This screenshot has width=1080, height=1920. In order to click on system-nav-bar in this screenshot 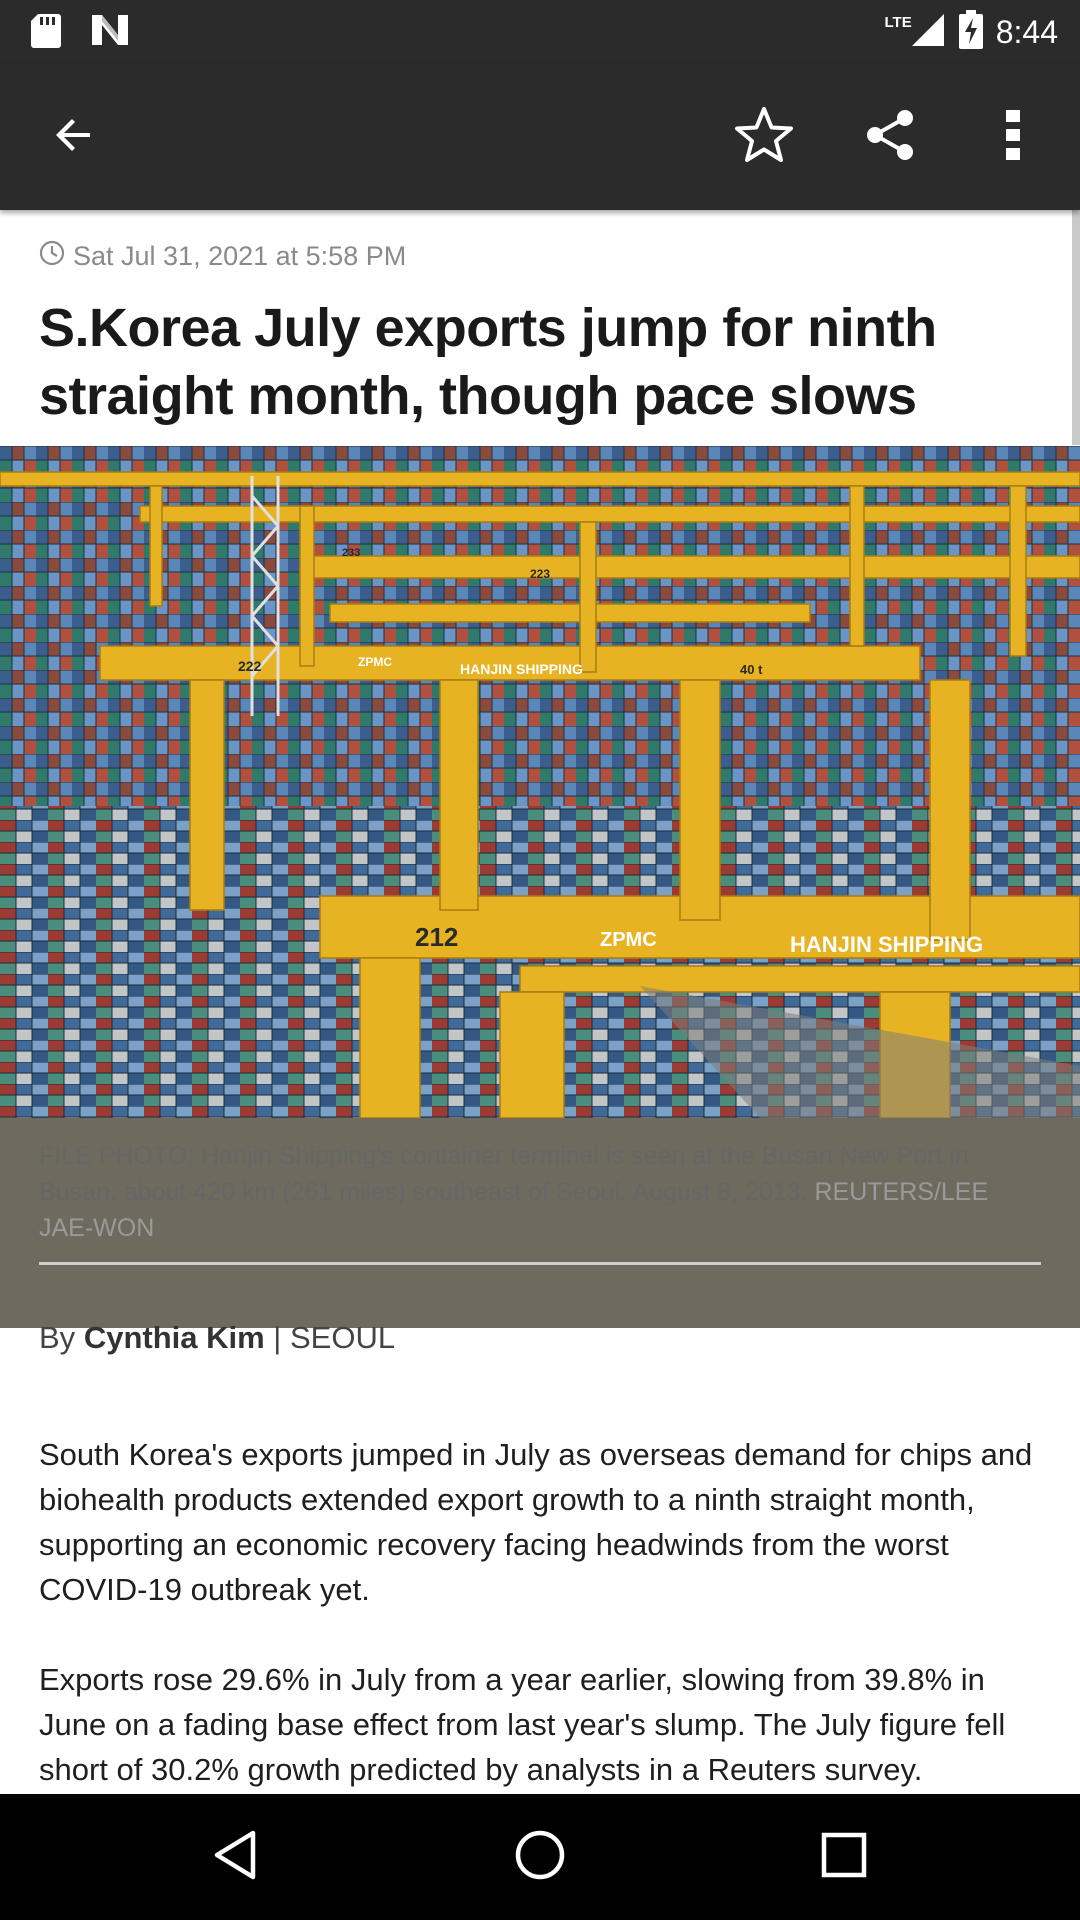, I will do `click(540, 1857)`.